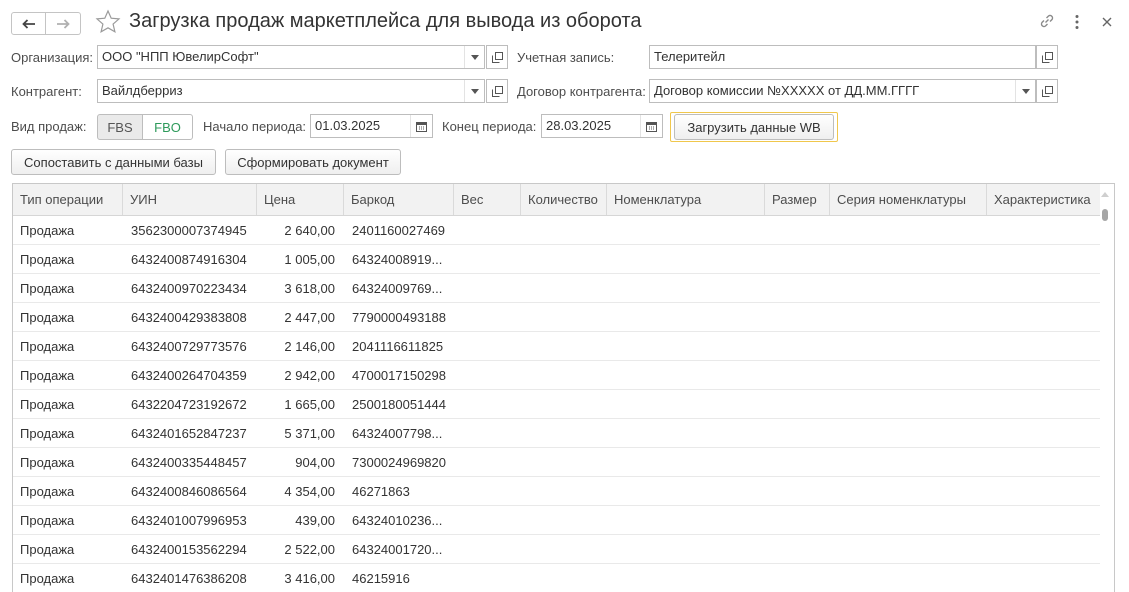  Describe the element at coordinates (1077, 23) in the screenshot. I see `more-menu-icon` at that location.